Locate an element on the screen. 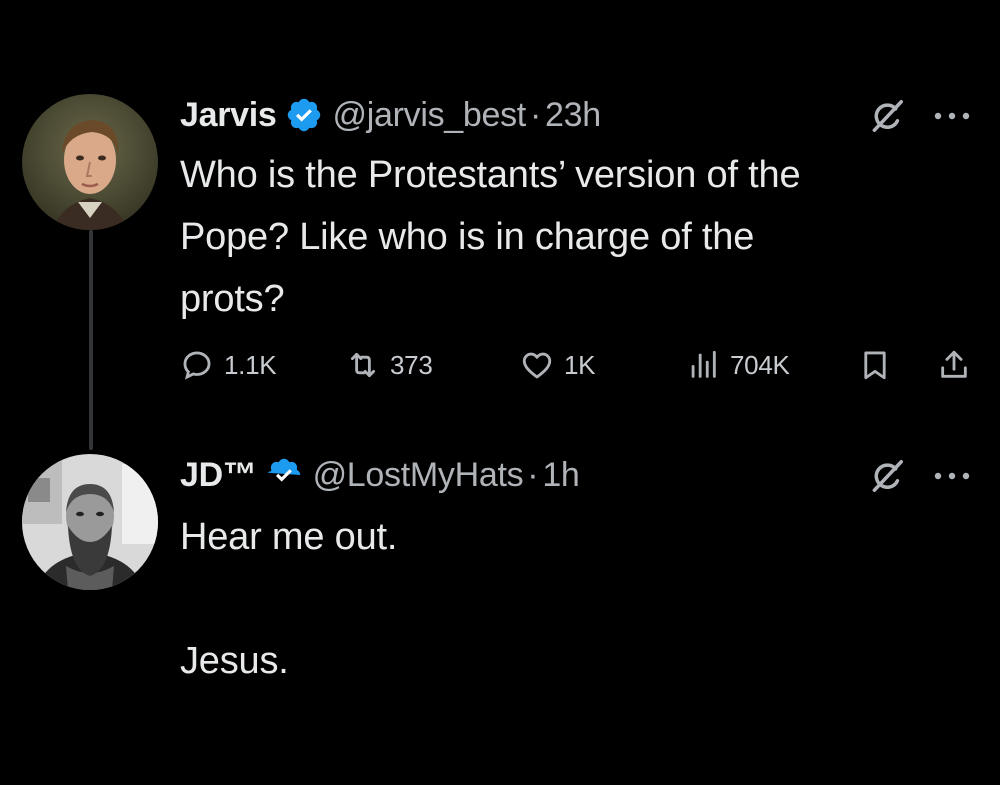  retweet-icon is located at coordinates (363, 365).